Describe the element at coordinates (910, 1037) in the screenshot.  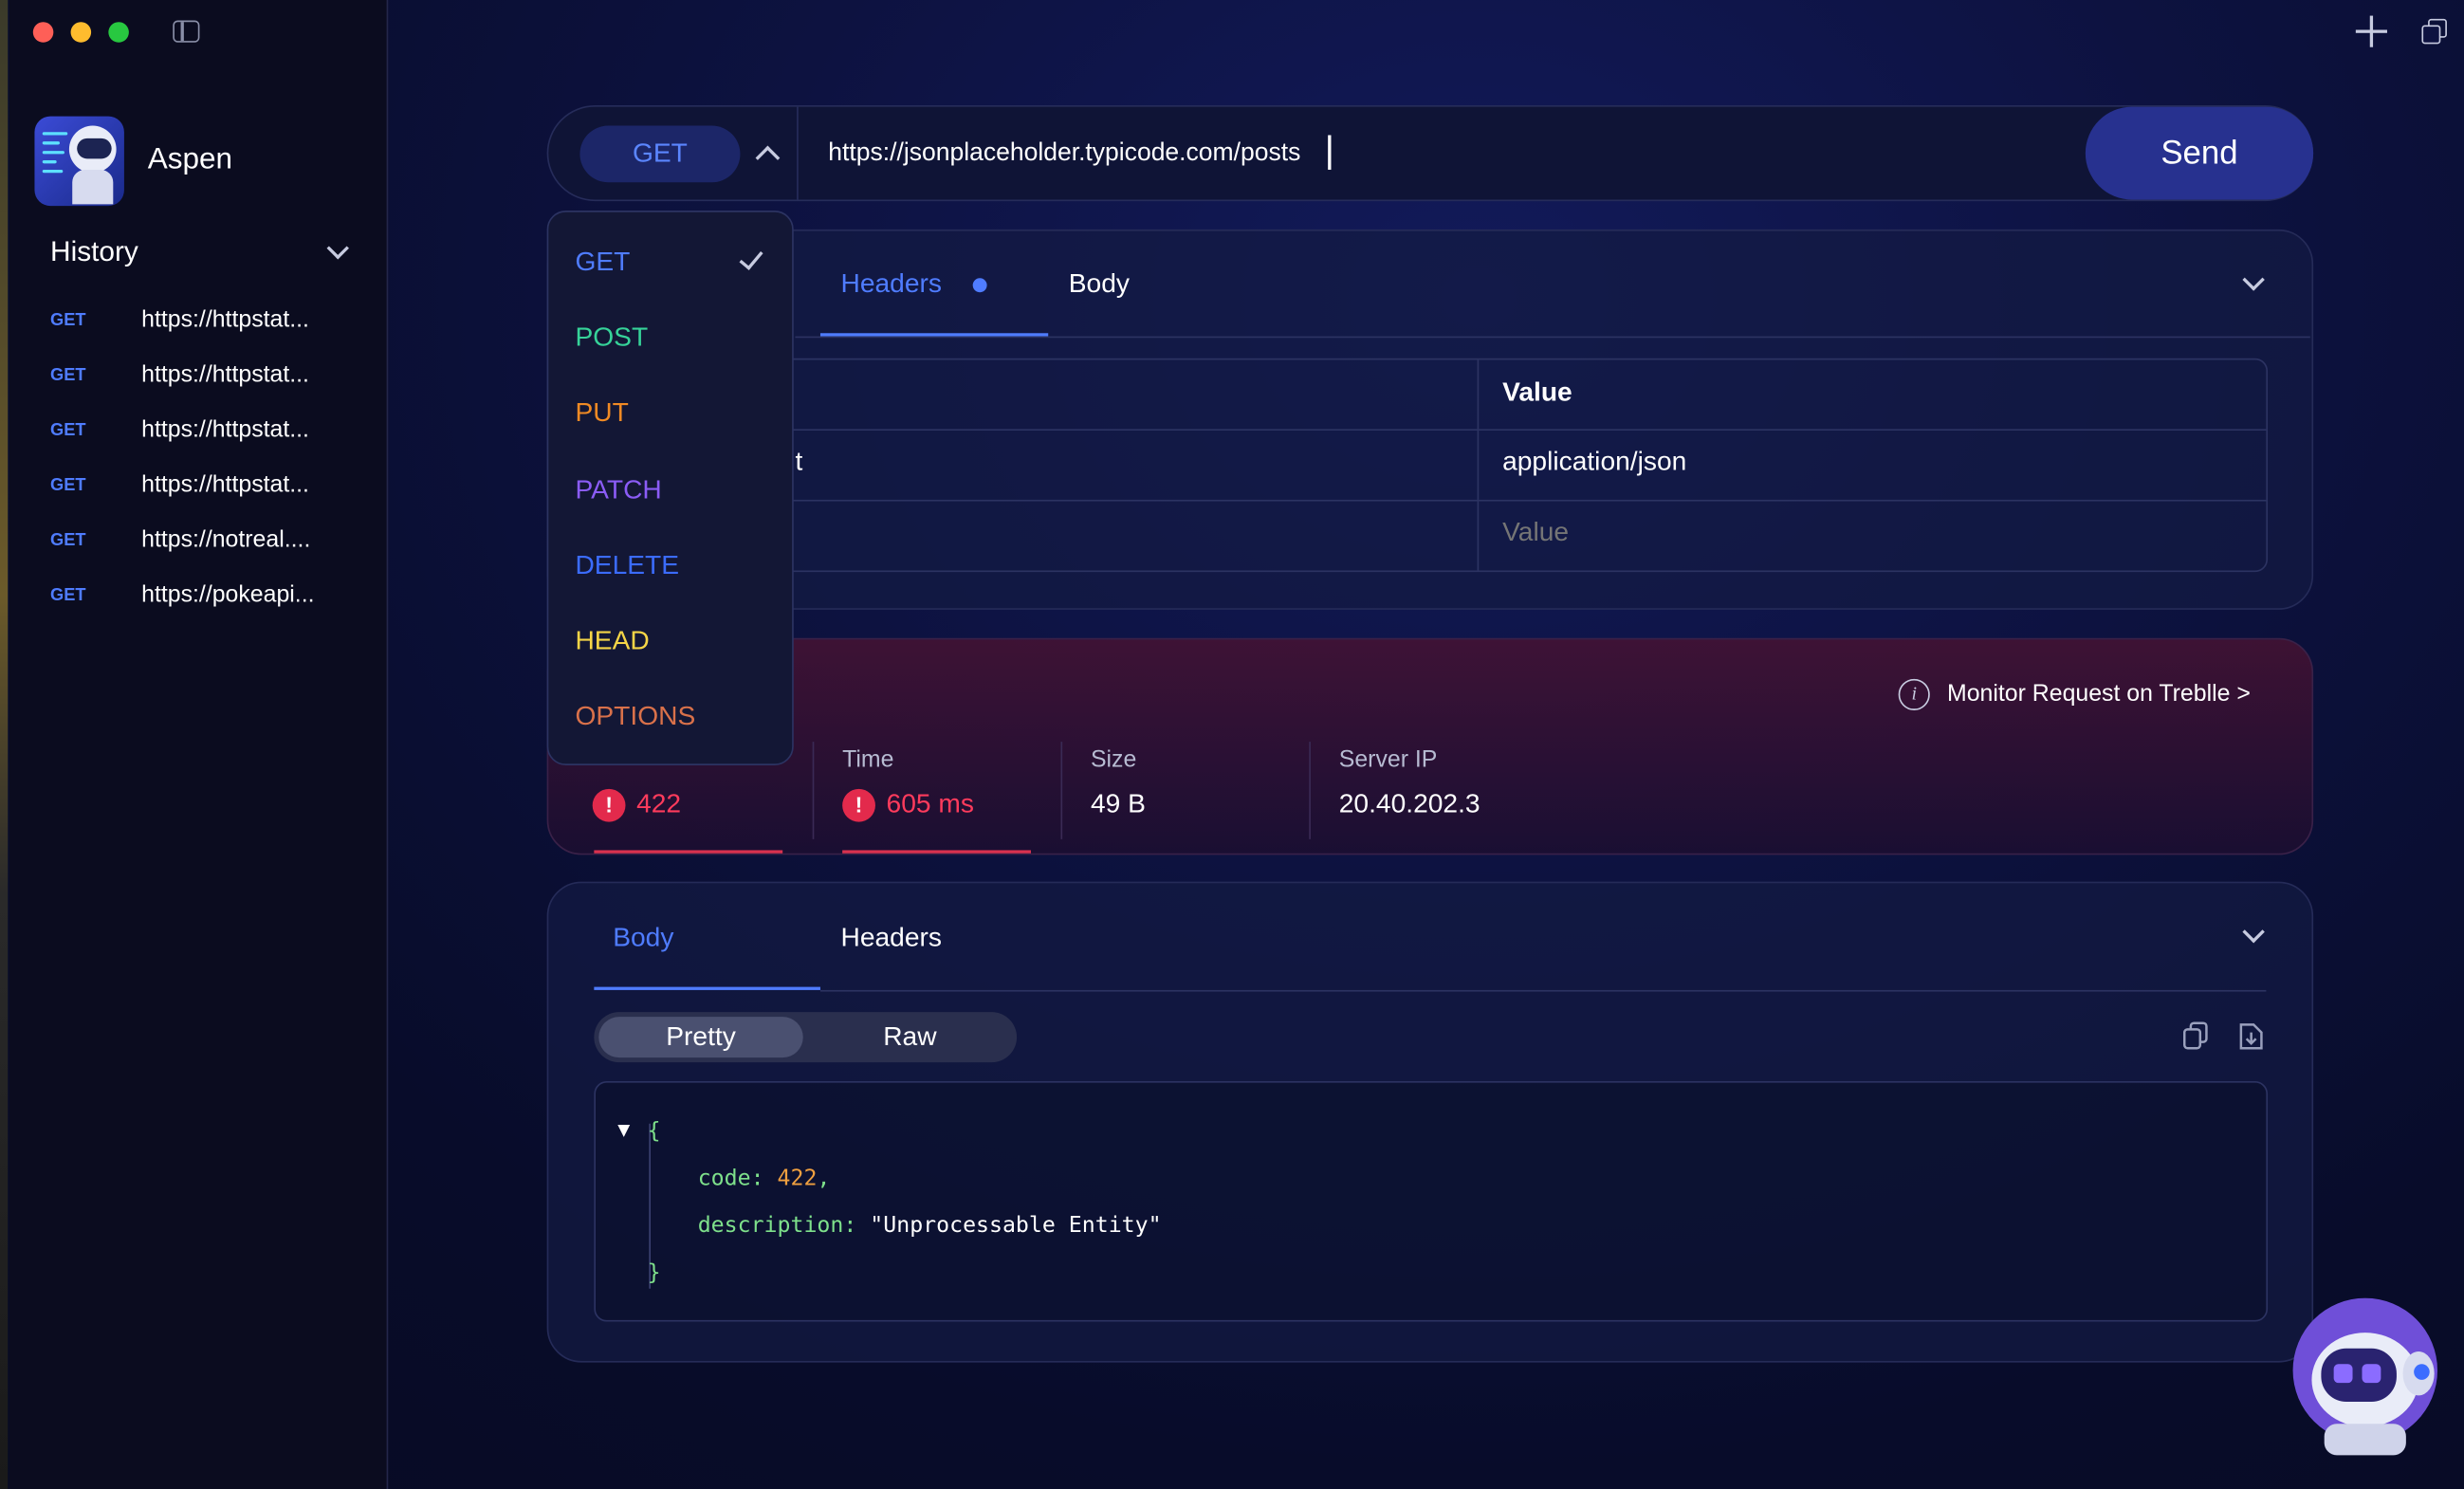
I see `raw-view-button: Raw` at that location.